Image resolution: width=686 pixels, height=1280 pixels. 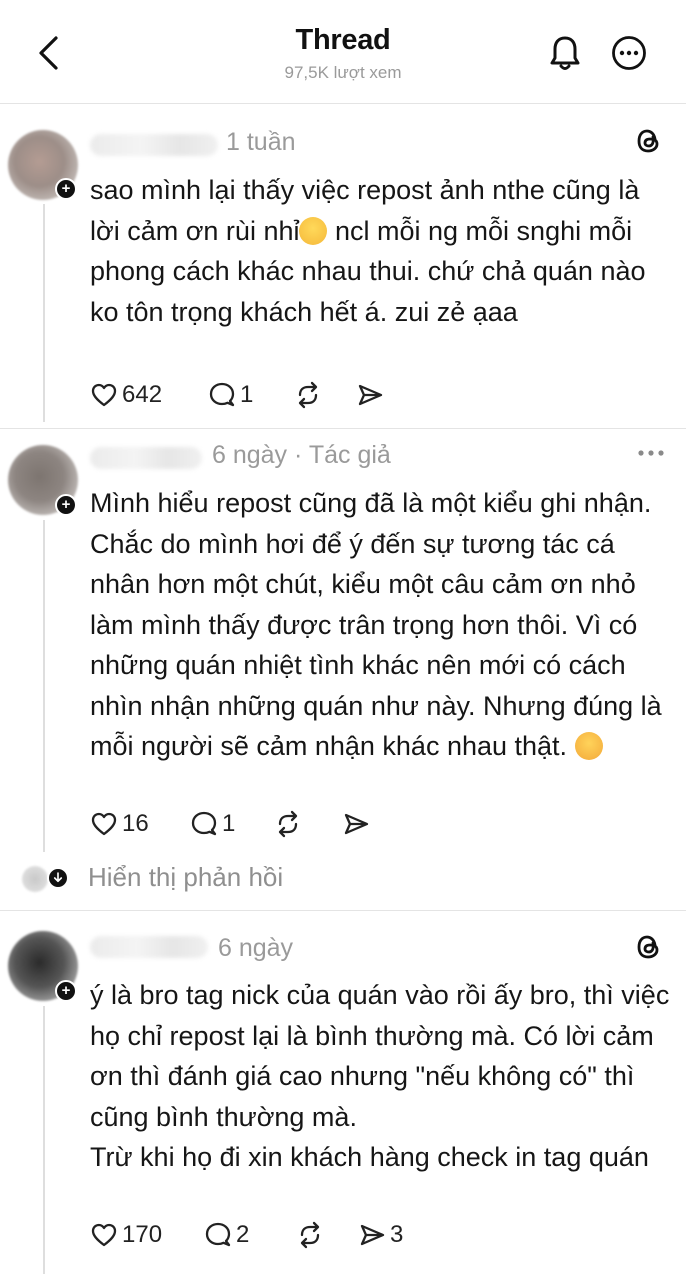 What do you see at coordinates (313, 230) in the screenshot?
I see `pleading-face-emoji` at bounding box center [313, 230].